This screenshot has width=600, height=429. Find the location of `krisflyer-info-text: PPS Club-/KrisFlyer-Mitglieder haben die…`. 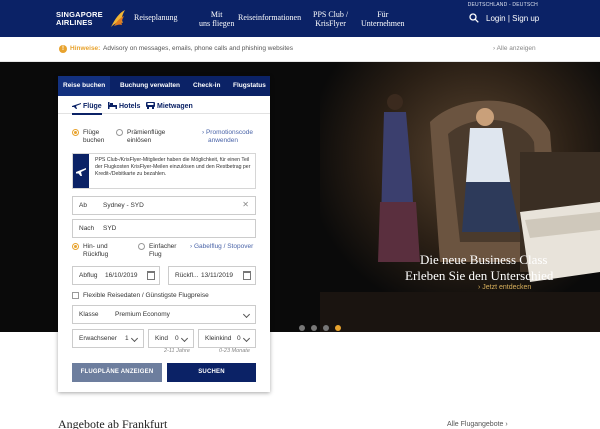

krisflyer-info-text: PPS Club-/KrisFlyer-Mitglieder haben die… is located at coordinates (173, 167).